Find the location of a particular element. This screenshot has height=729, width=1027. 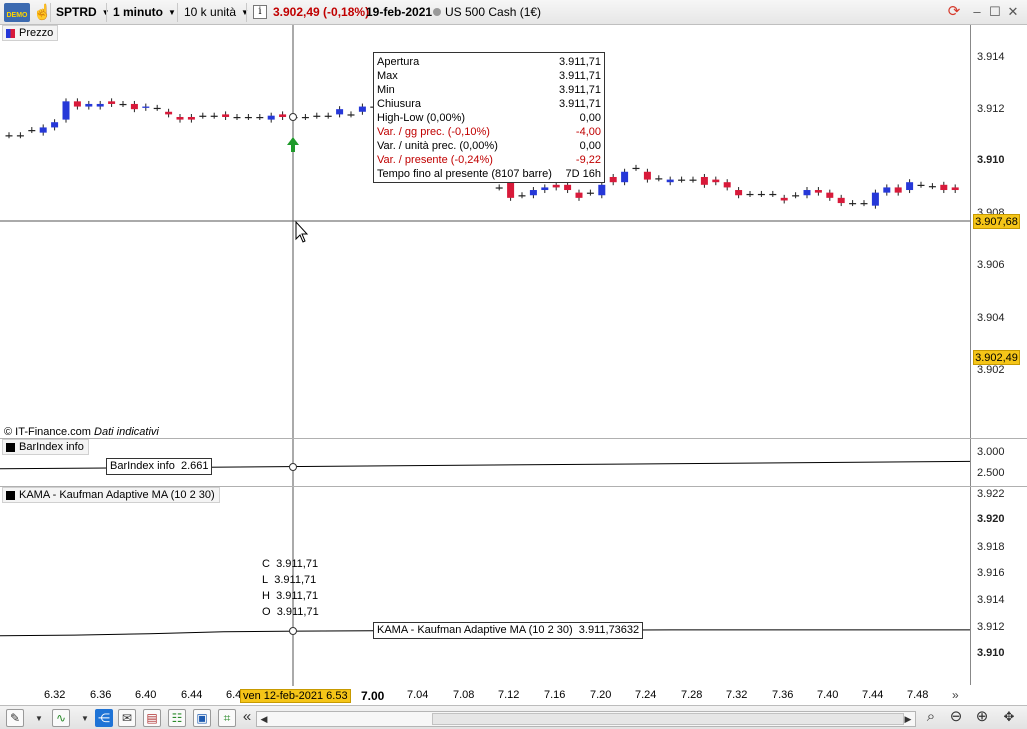

x-label: 7.44 is located at coordinates (873, 695).